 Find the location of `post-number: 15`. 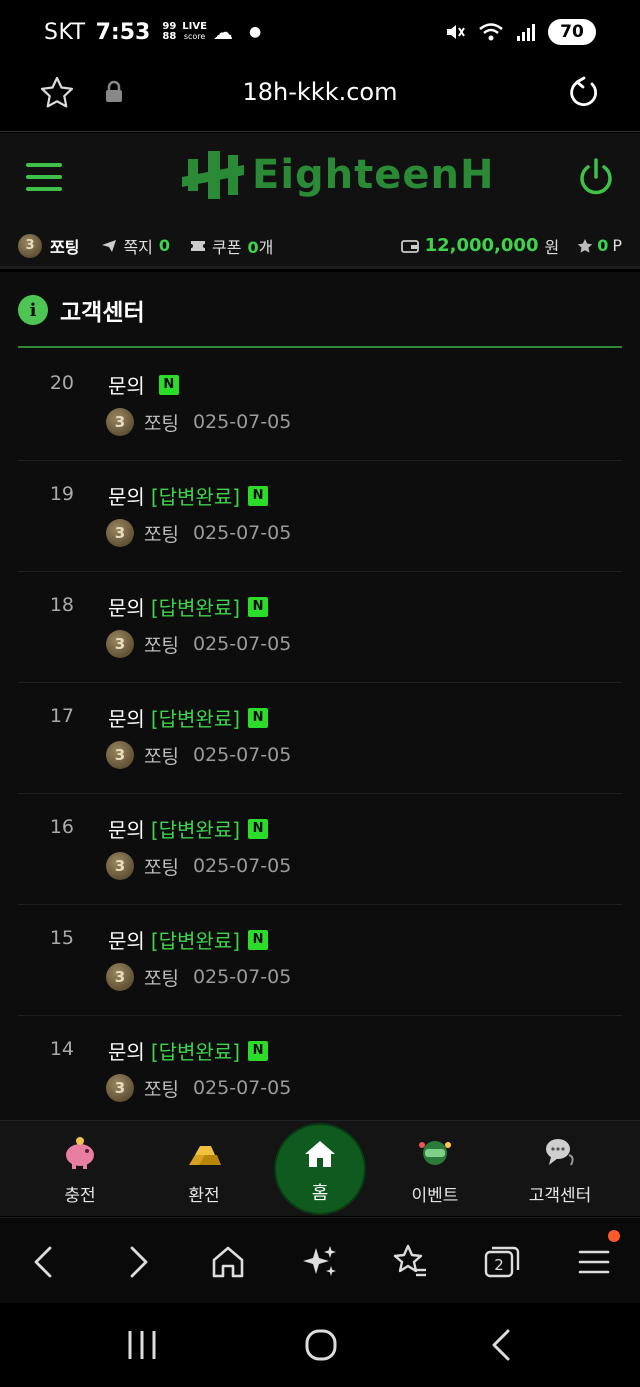

post-number: 15 is located at coordinates (61, 938).